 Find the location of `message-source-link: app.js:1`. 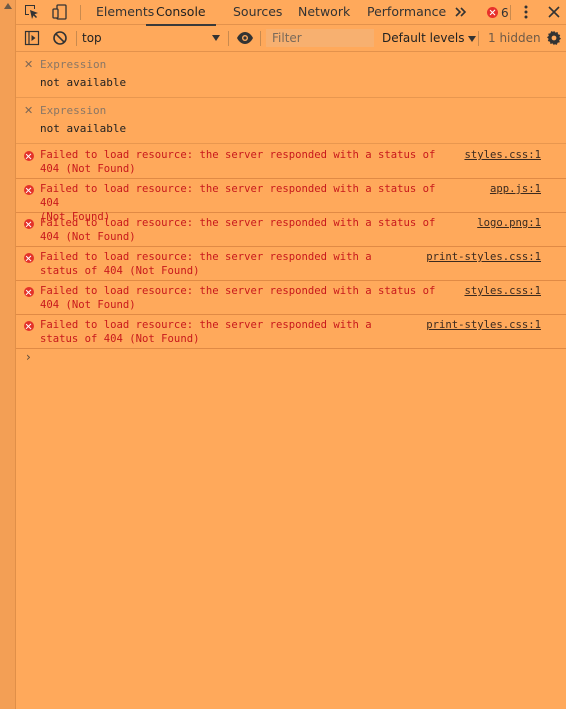

message-source-link: app.js:1 is located at coordinates (515, 189).